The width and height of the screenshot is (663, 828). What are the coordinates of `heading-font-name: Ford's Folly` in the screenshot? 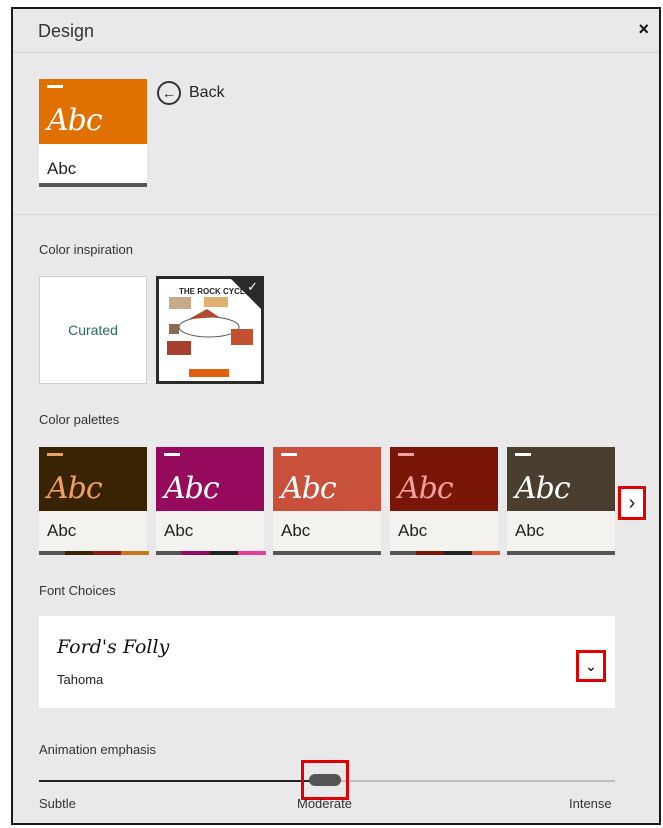 It's located at (113, 647).